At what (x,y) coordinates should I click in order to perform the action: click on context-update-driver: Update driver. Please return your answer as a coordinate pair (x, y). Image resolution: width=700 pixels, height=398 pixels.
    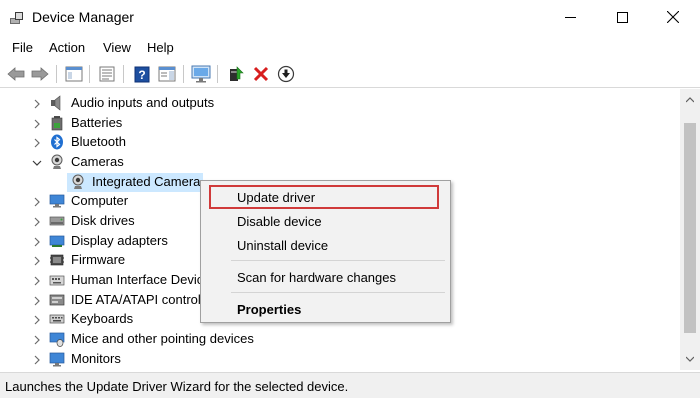
    Looking at the image, I should click on (276, 197).